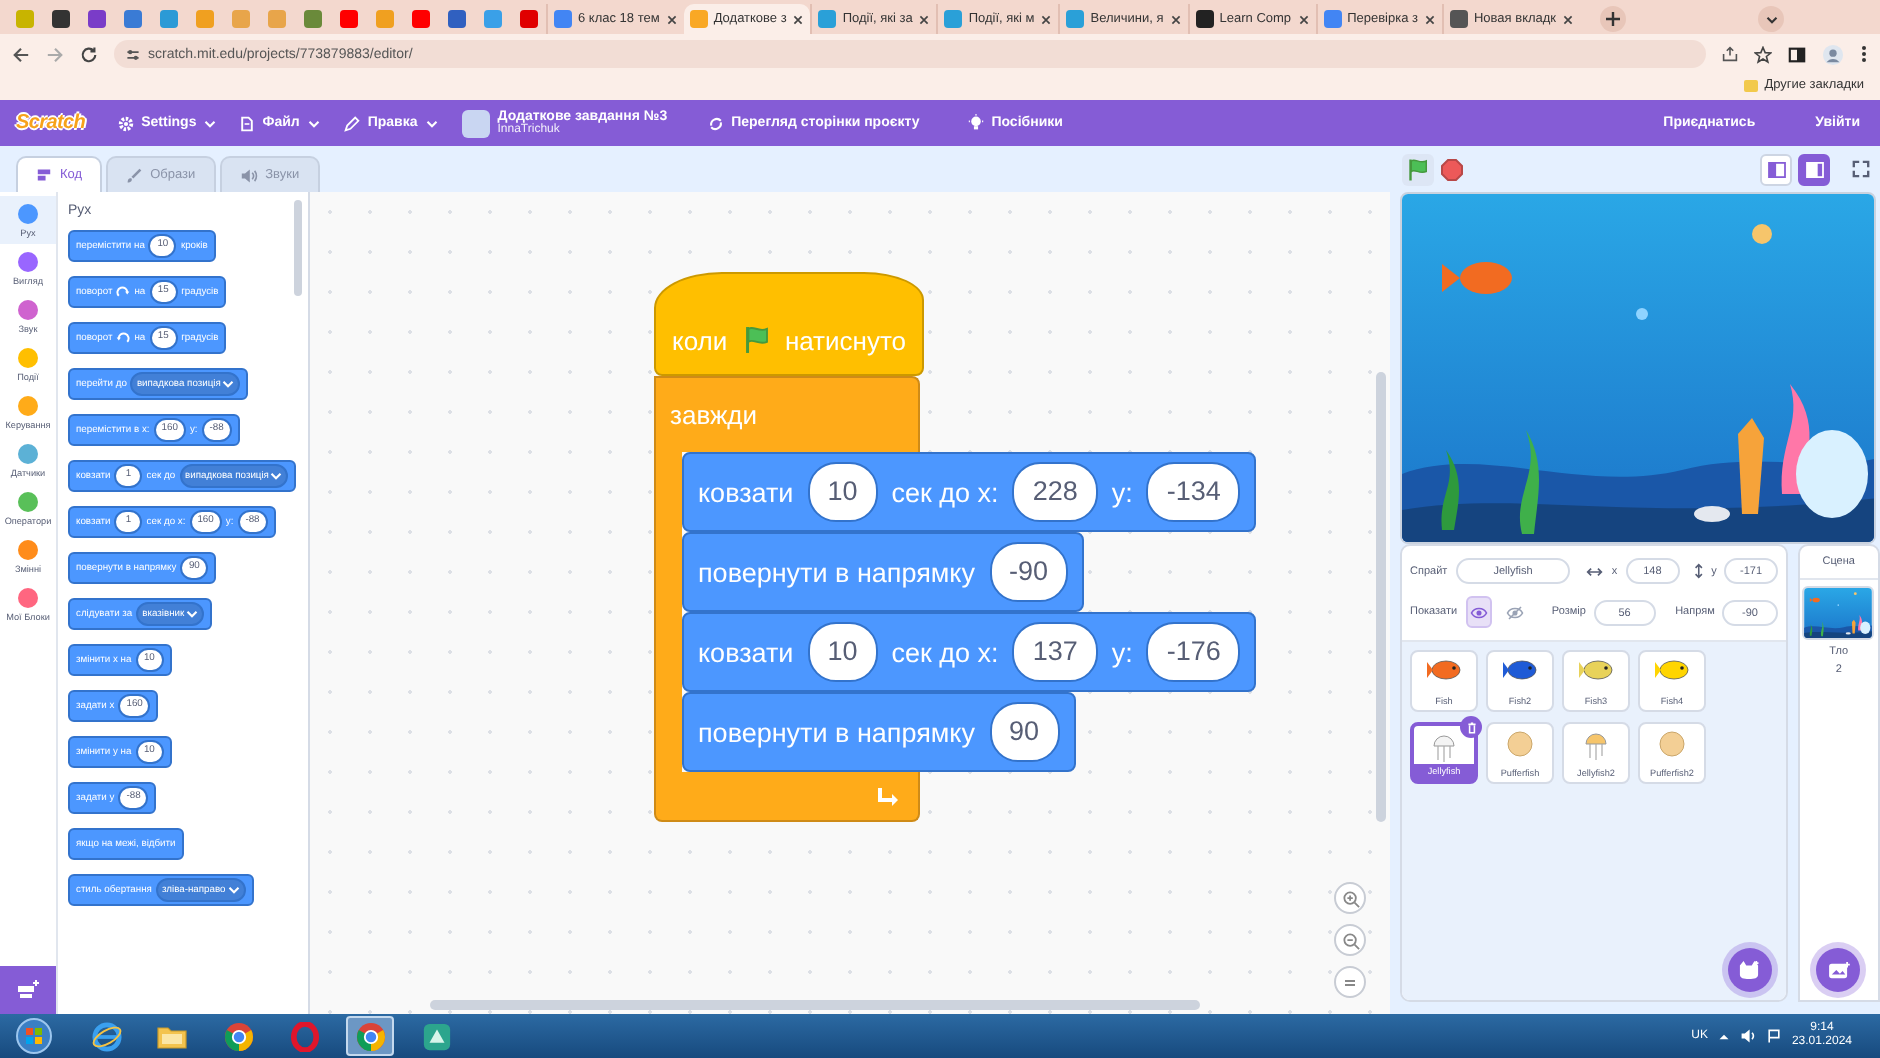  What do you see at coordinates (172, 1036) in the screenshot?
I see `folder-icon` at bounding box center [172, 1036].